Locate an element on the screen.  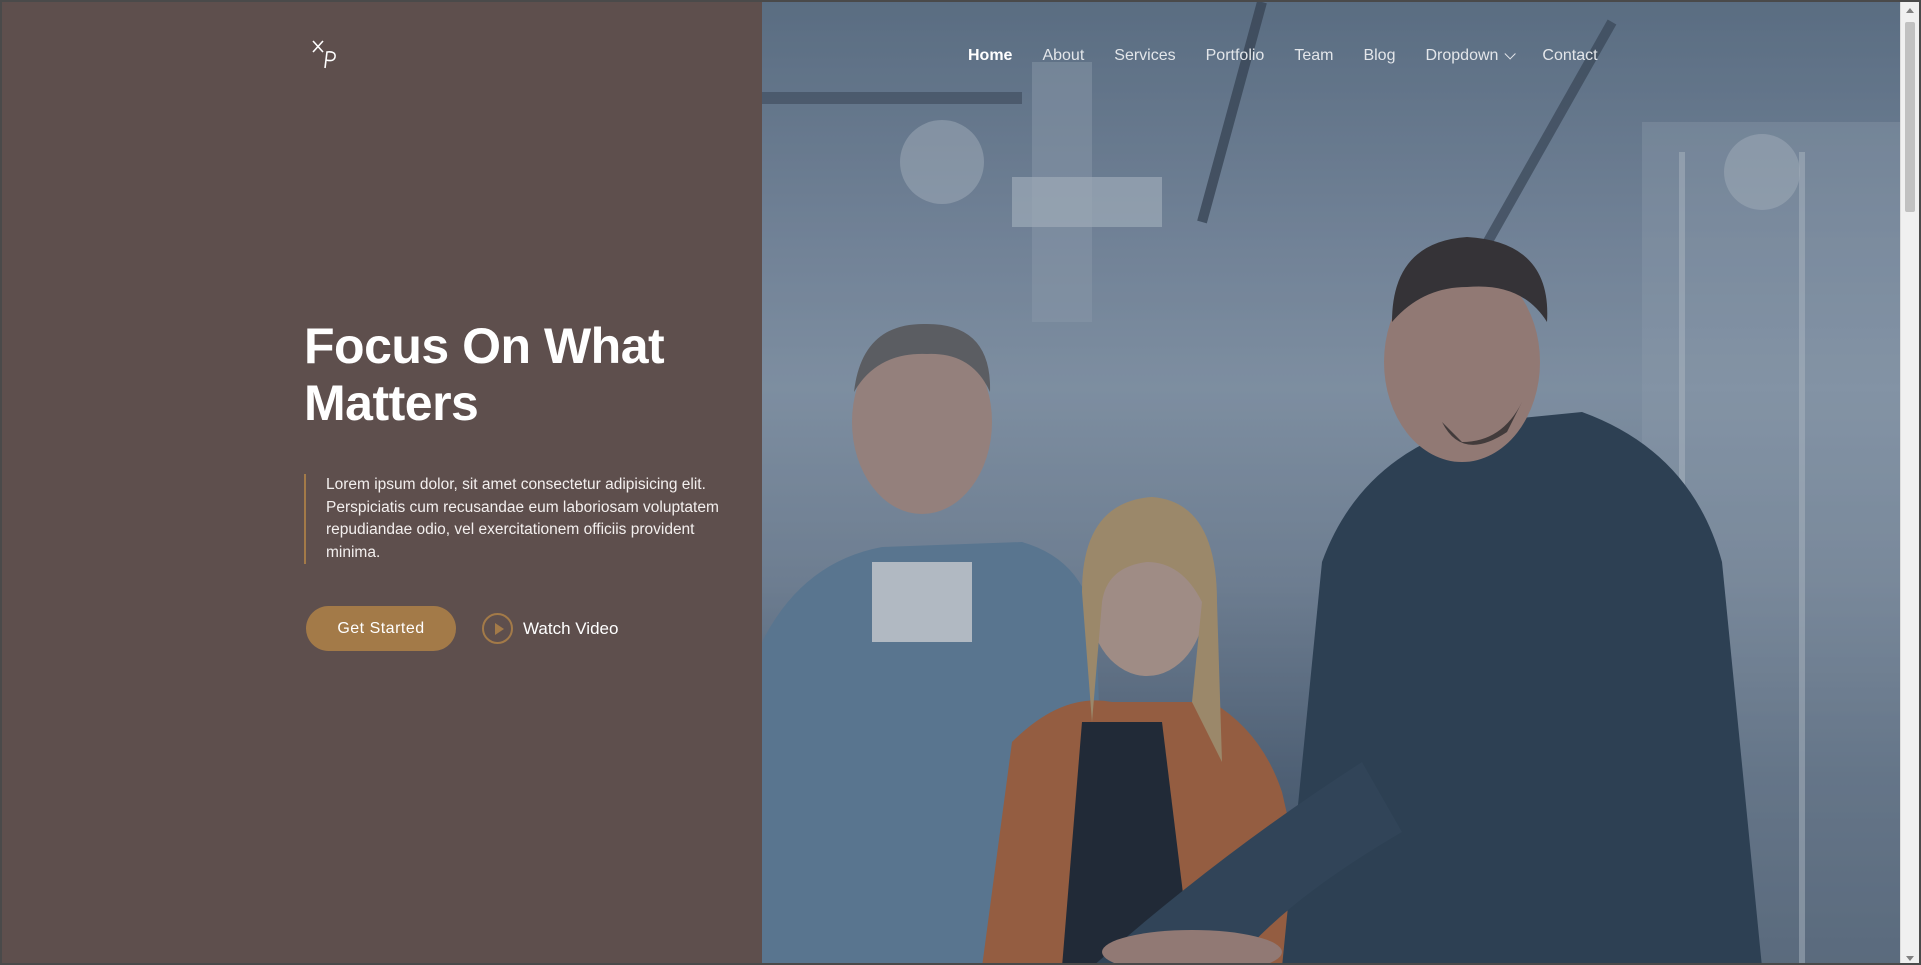
watch-video-label: Watch Video is located at coordinates (571, 628).